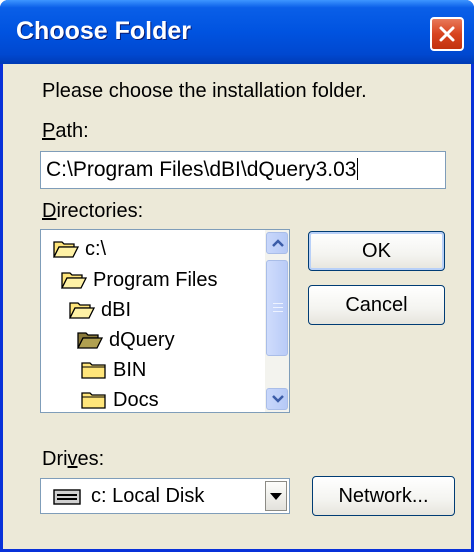 The width and height of the screenshot is (474, 552). What do you see at coordinates (104, 31) in the screenshot?
I see `window-title: Choose Folder` at bounding box center [104, 31].